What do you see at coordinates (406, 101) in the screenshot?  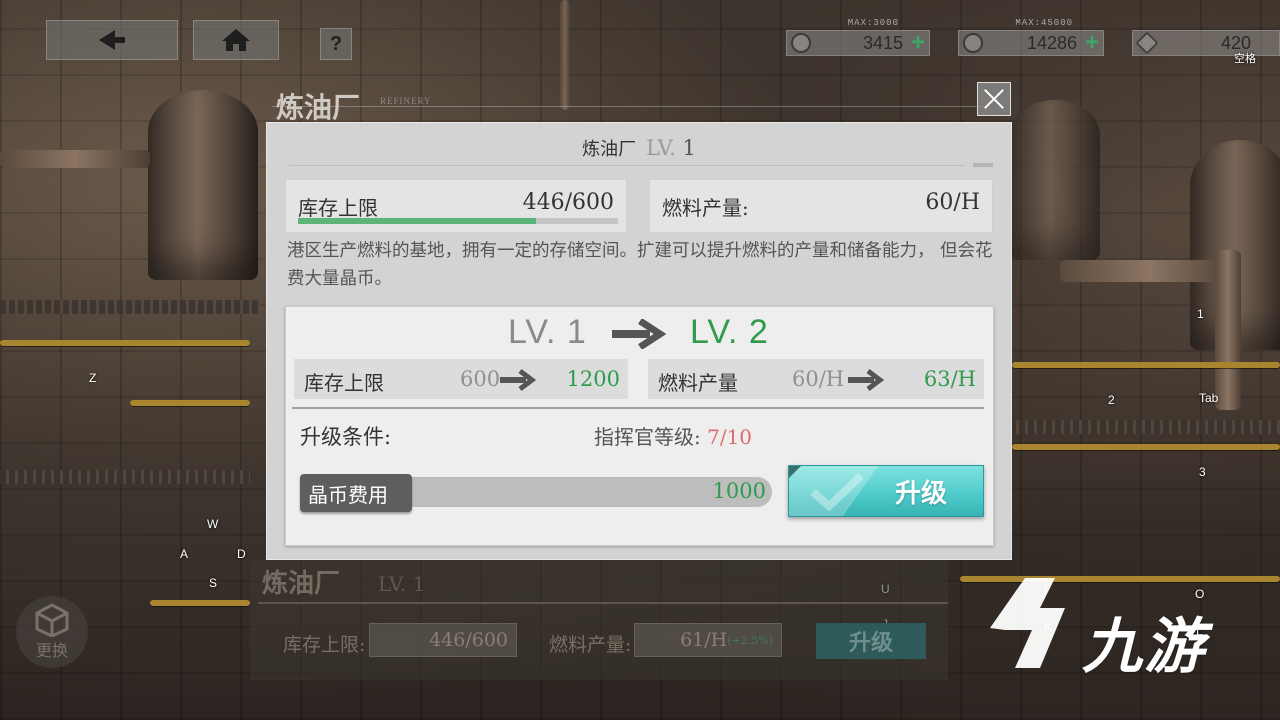 I see `dialog-header-subtitle: REFINERY` at bounding box center [406, 101].